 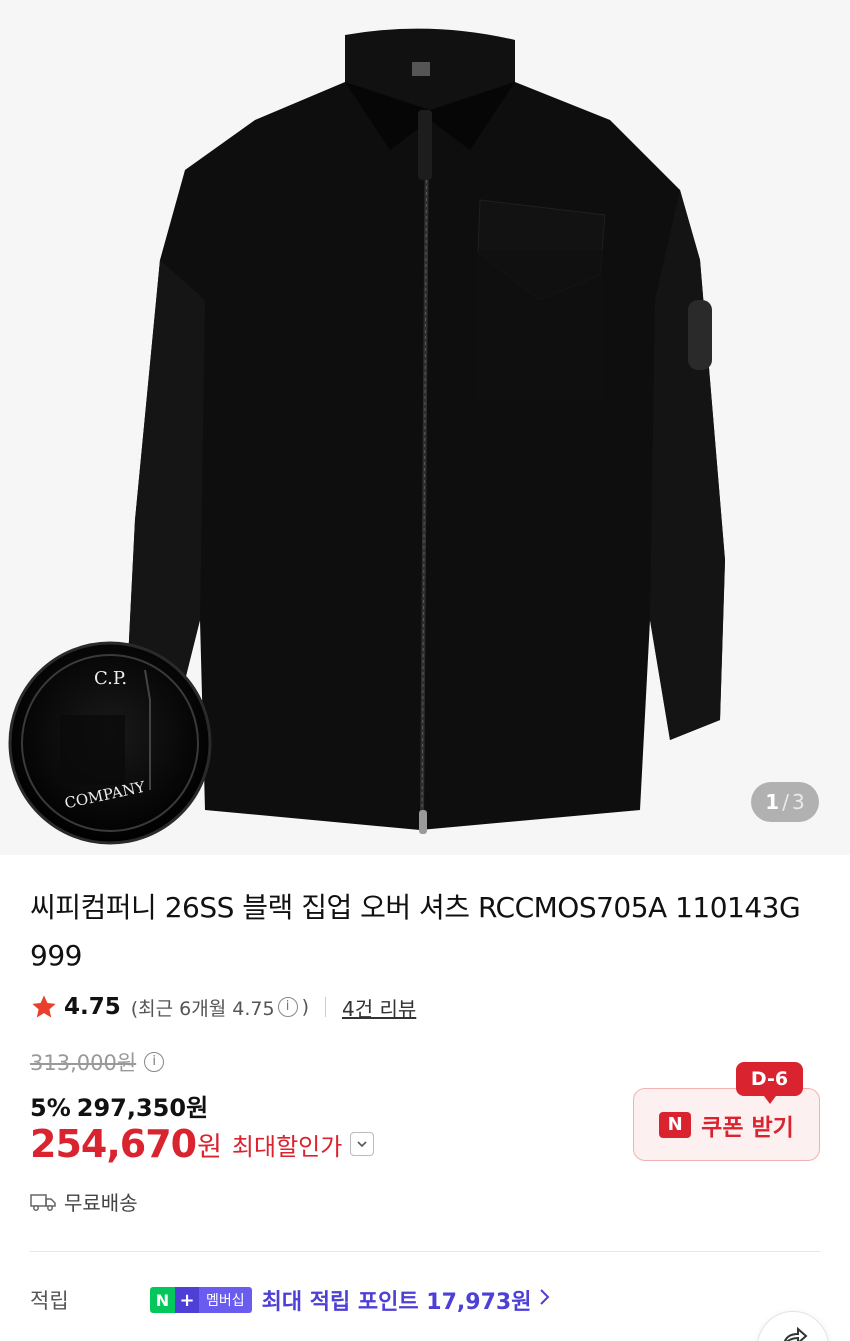 I want to click on badge-membership: 멤버십, so click(x=225, y=1300).